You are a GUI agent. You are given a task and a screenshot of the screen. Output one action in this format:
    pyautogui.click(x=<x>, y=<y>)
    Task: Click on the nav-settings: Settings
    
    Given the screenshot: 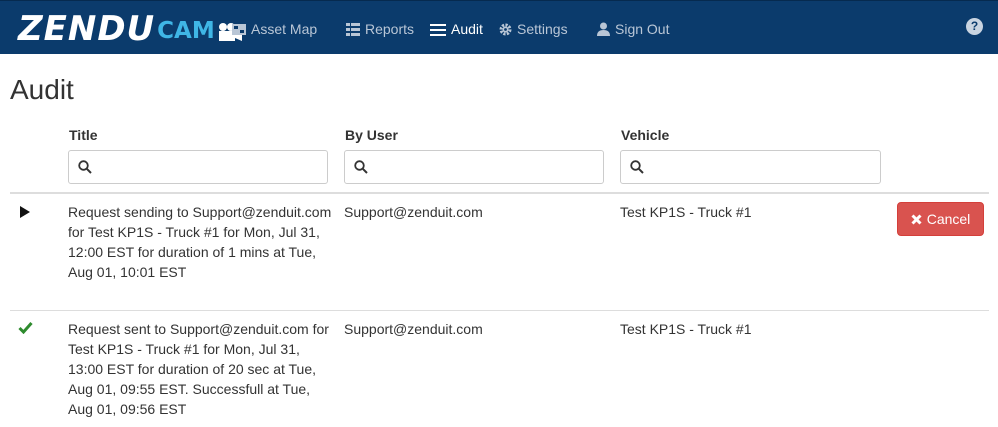 What is the action you would take?
    pyautogui.click(x=533, y=29)
    